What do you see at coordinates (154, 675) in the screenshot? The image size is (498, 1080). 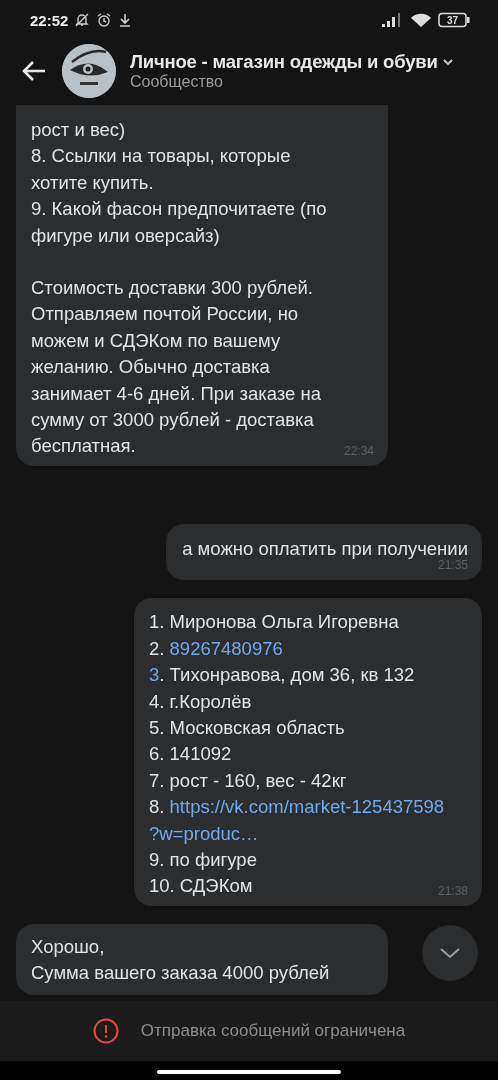 I see `message-link: 3` at bounding box center [154, 675].